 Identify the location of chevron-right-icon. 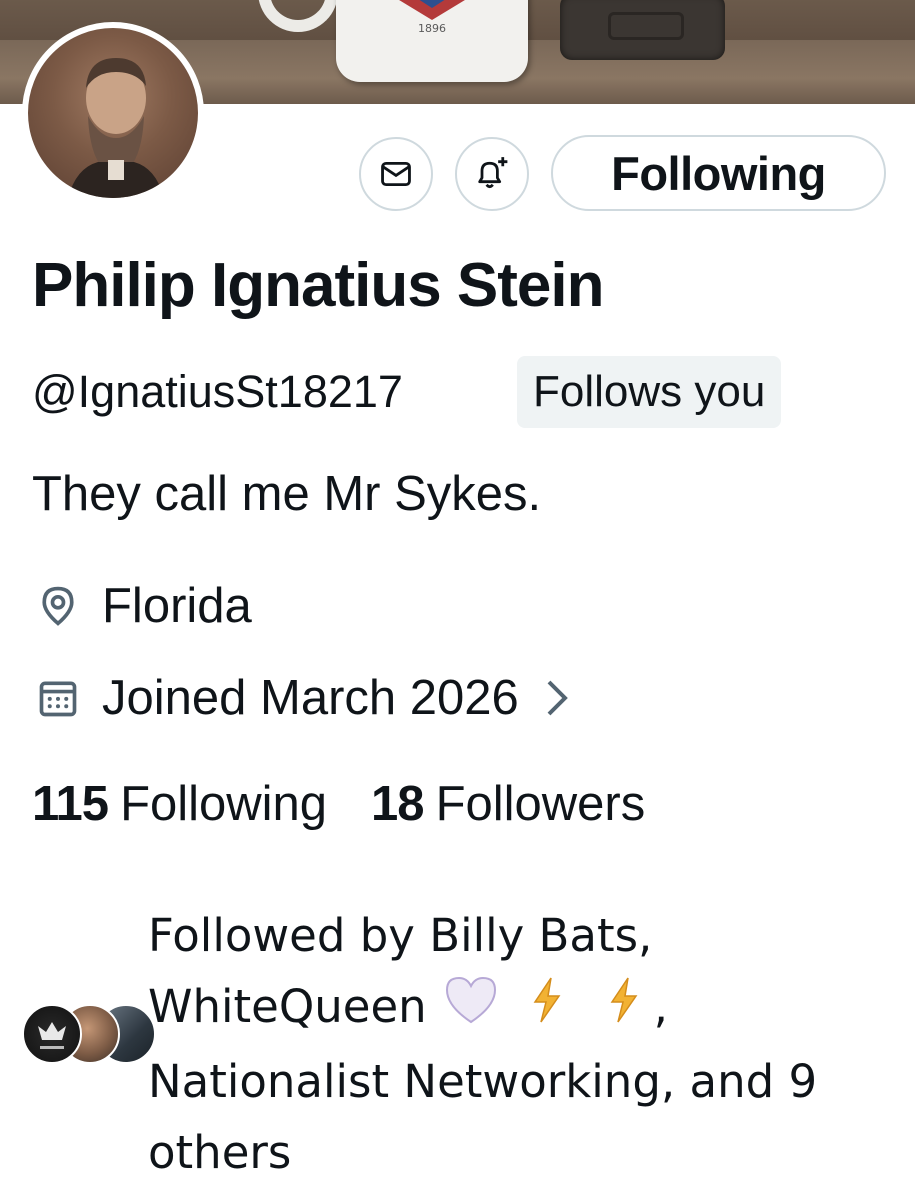
(557, 698).